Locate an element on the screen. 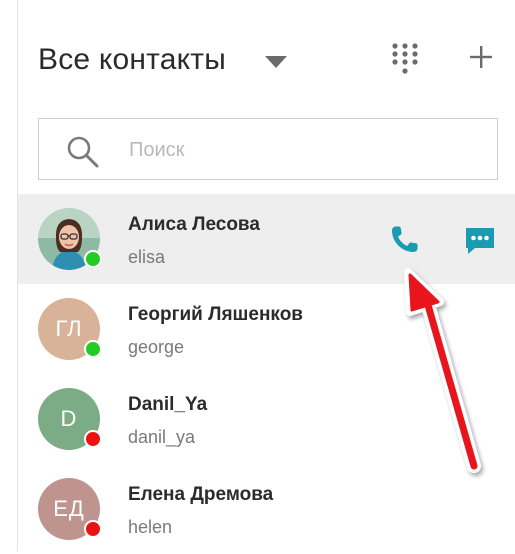  avatar: D is located at coordinates (70, 419).